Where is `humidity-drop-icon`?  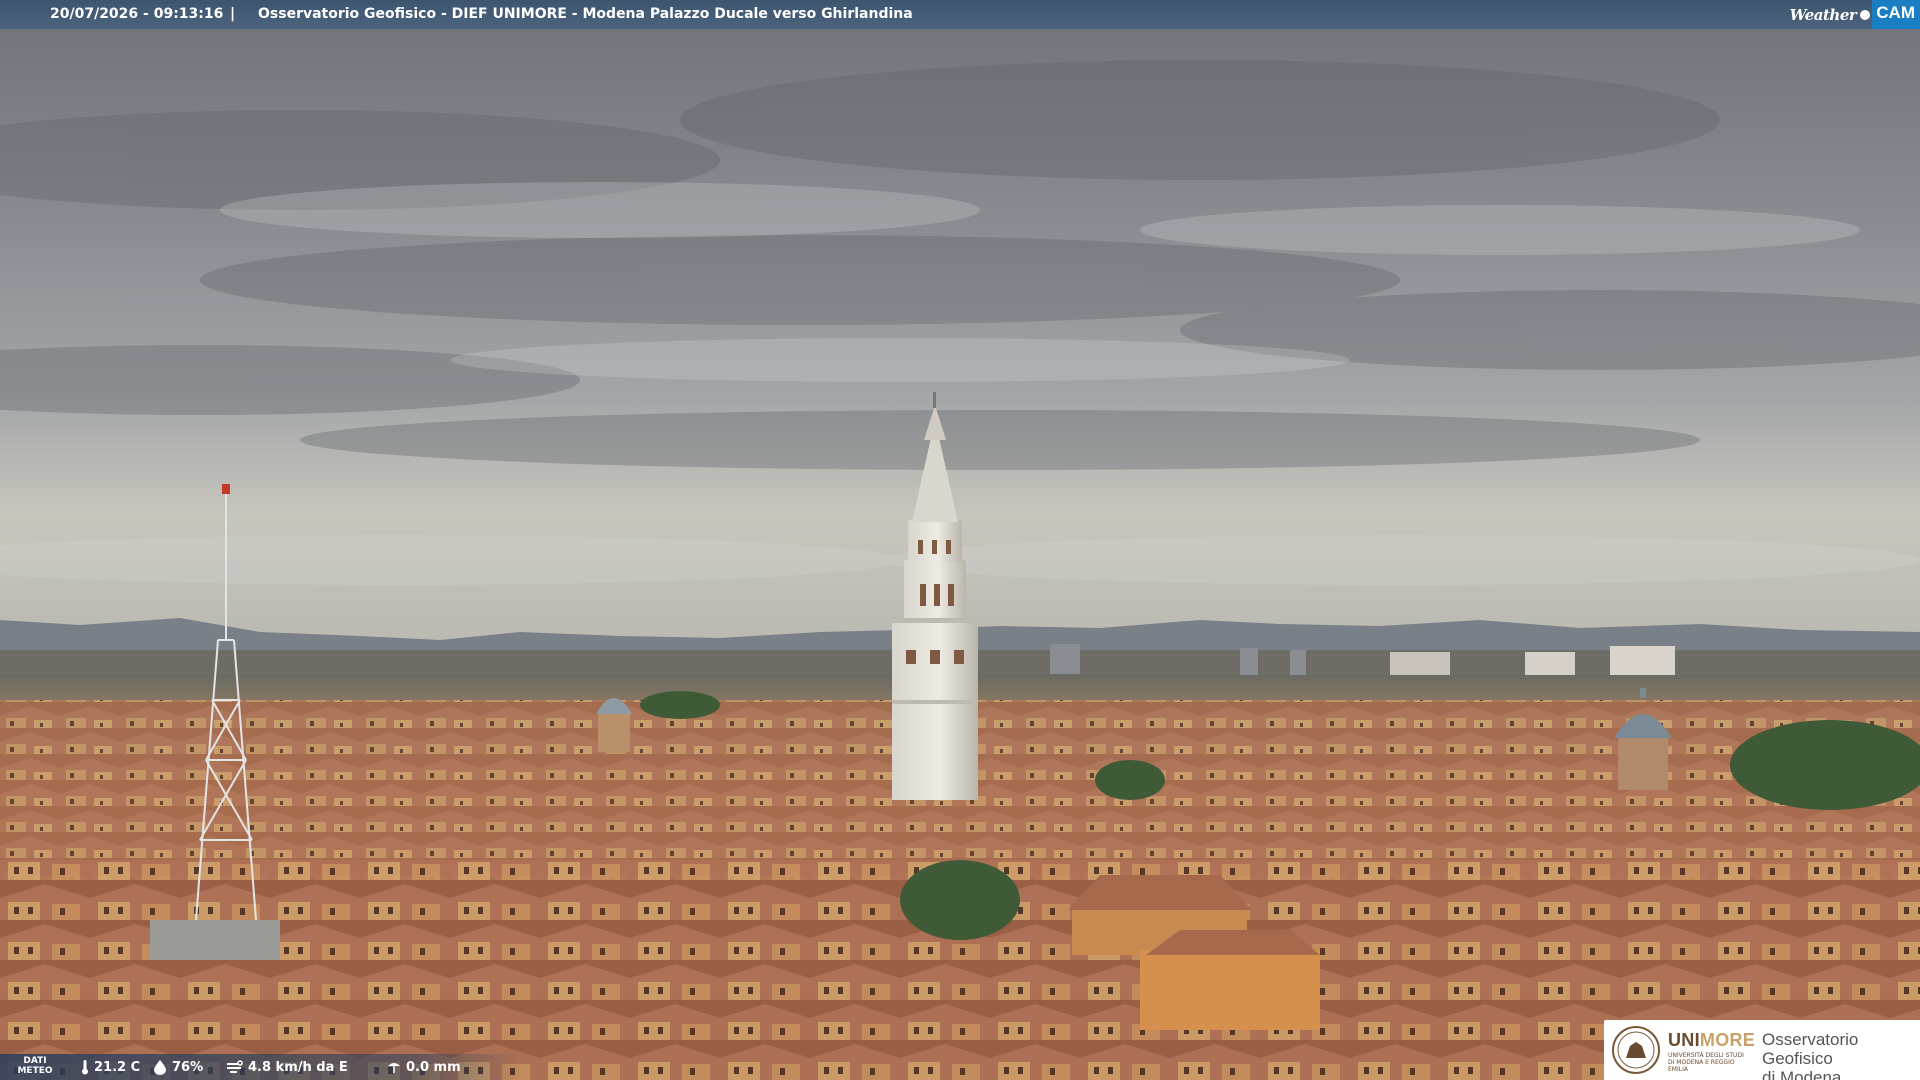 humidity-drop-icon is located at coordinates (160, 1067).